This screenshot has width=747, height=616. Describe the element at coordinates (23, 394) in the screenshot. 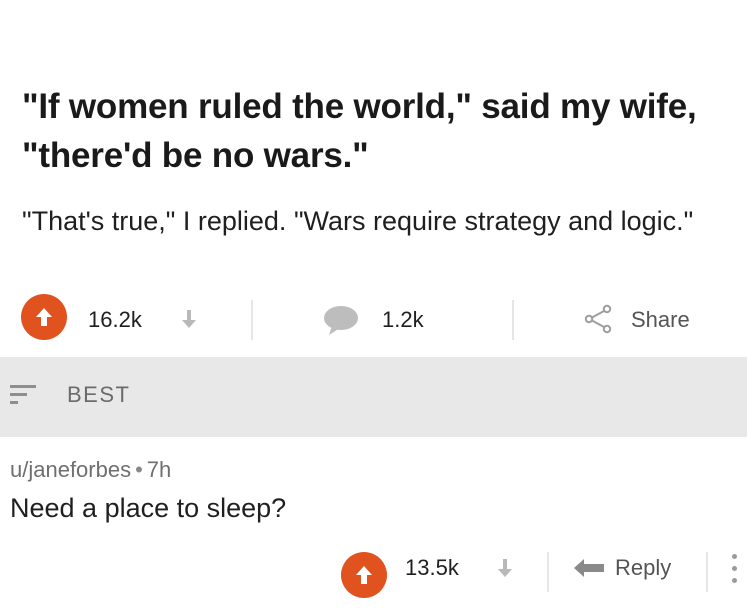

I see `sort-lines-icon` at that location.